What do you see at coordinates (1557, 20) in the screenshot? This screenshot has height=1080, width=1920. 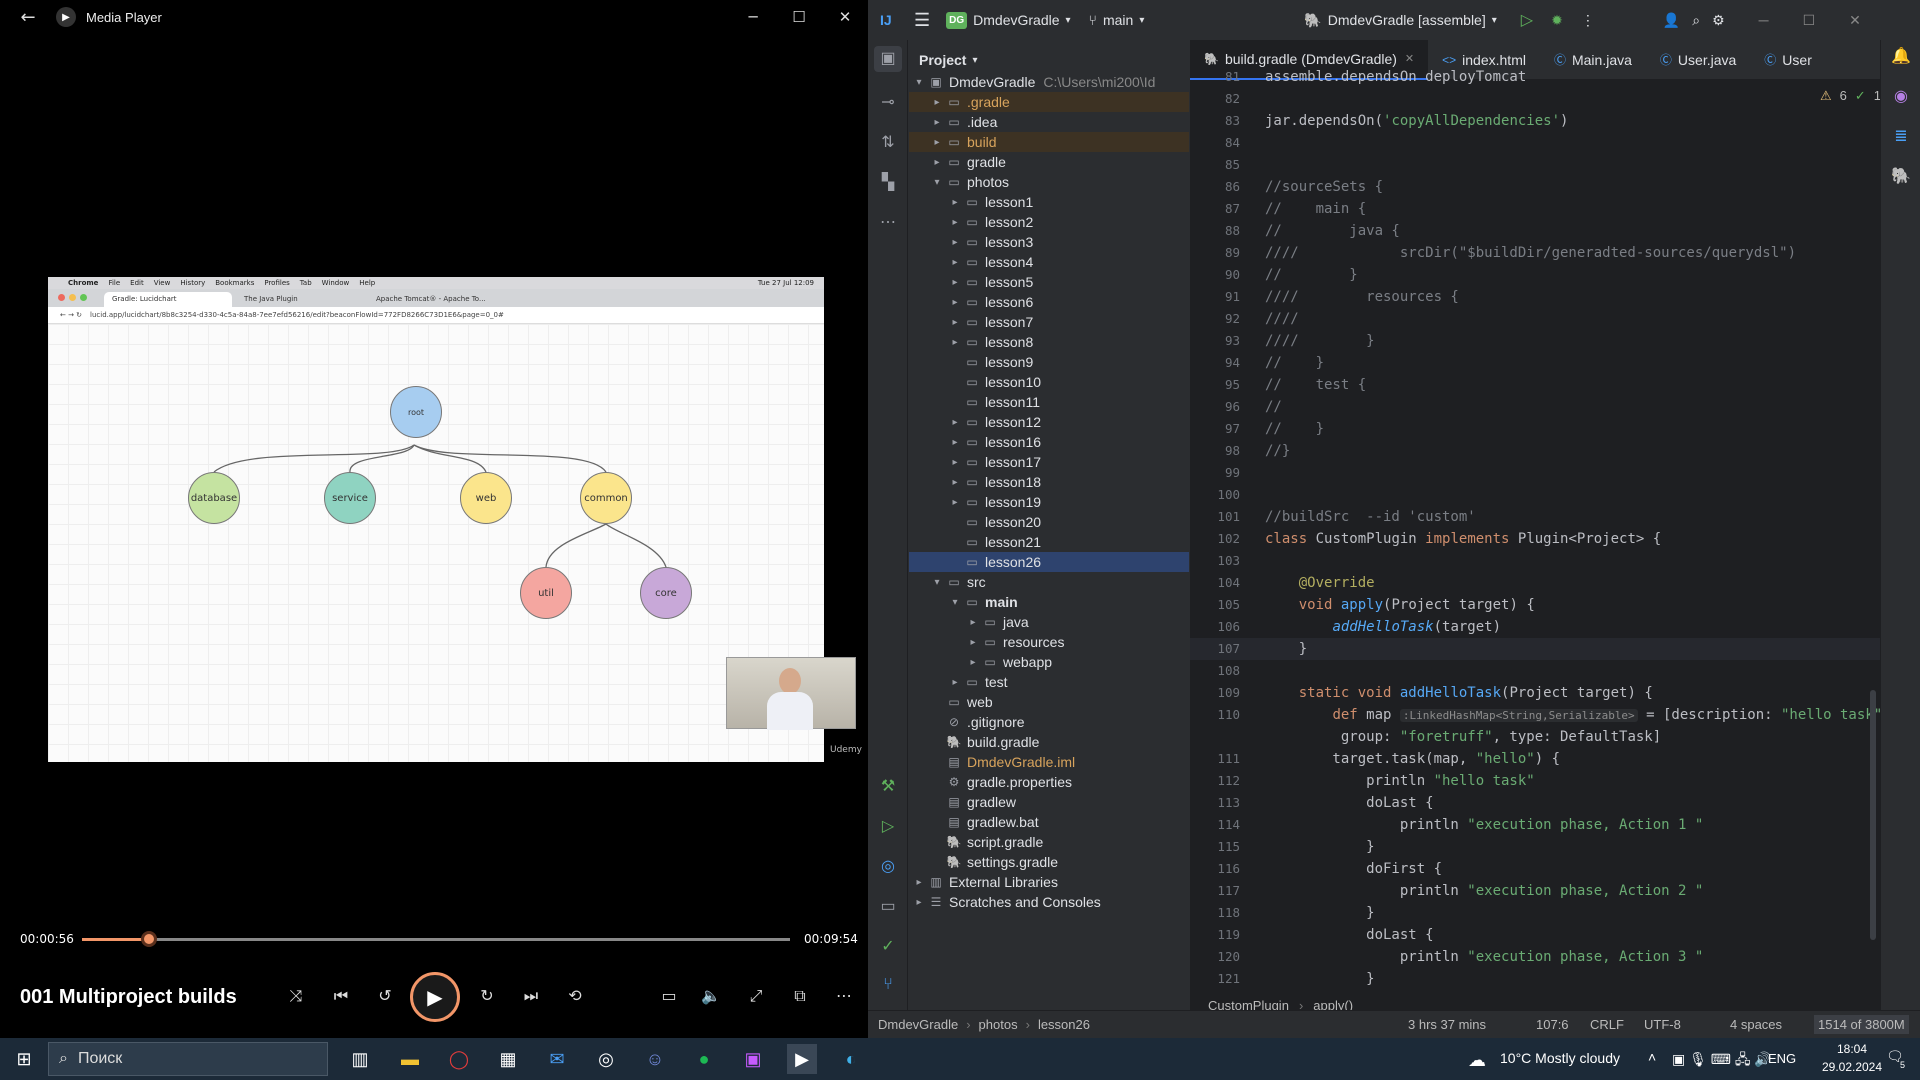 I see `debug-icon: ✹` at bounding box center [1557, 20].